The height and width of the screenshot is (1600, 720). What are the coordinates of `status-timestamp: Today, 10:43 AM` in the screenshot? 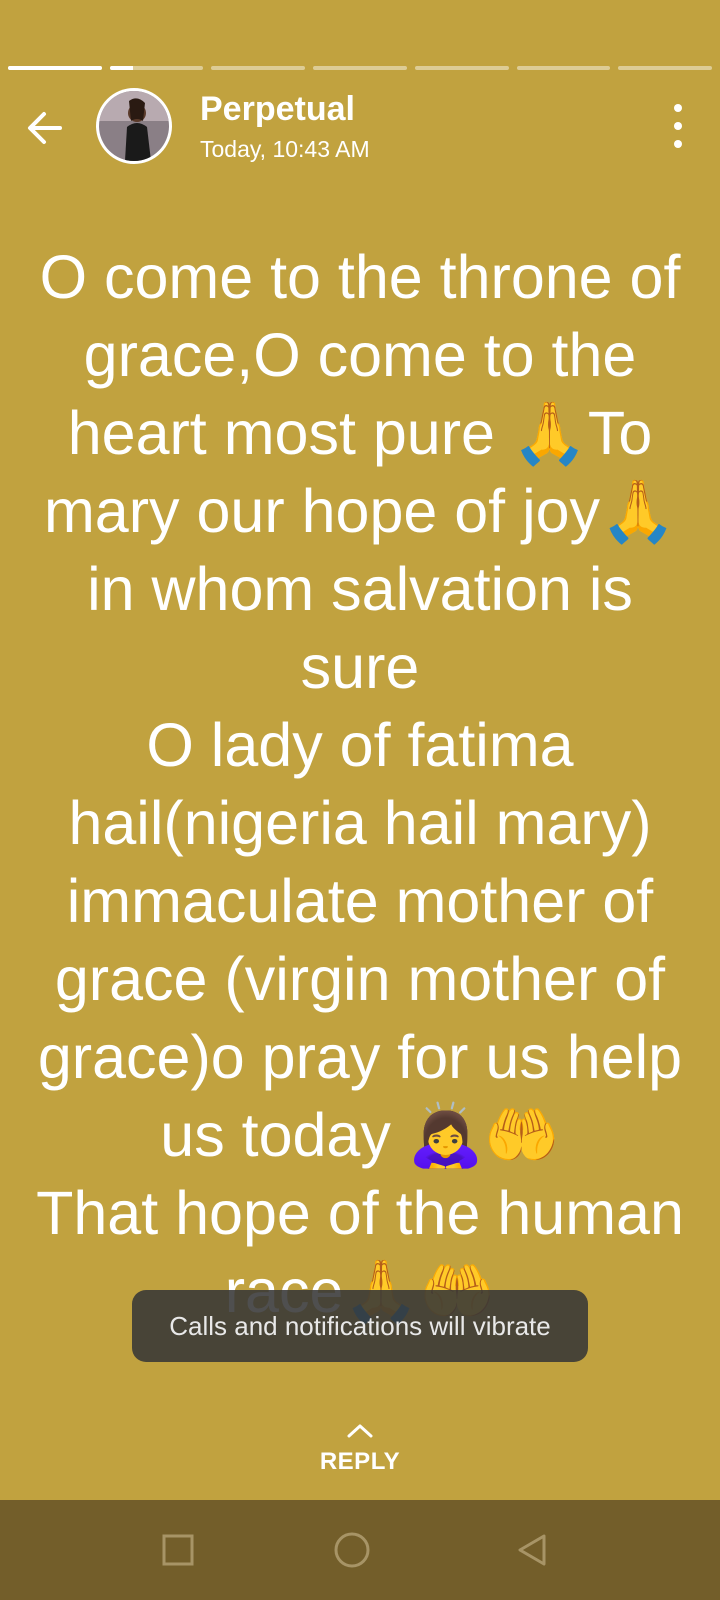 It's located at (285, 149).